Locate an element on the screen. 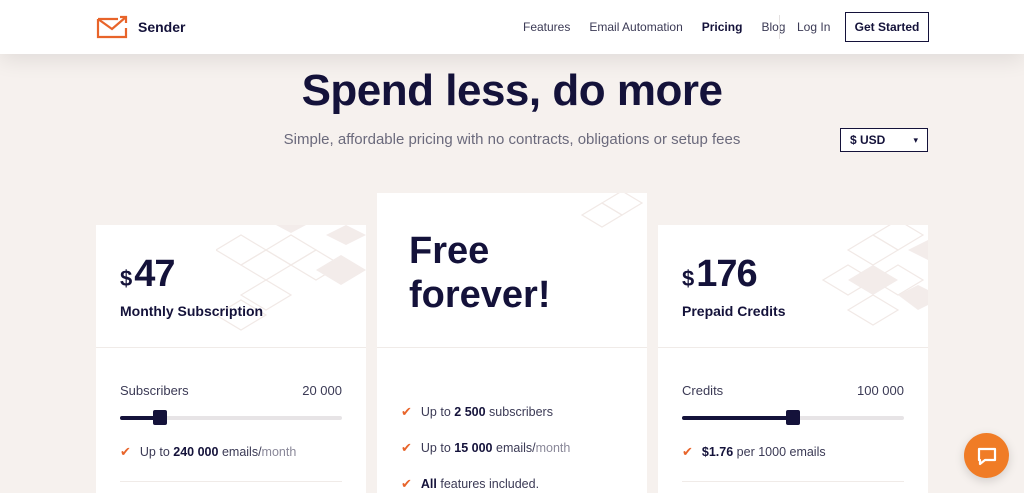  price-amount: 47 is located at coordinates (154, 274).